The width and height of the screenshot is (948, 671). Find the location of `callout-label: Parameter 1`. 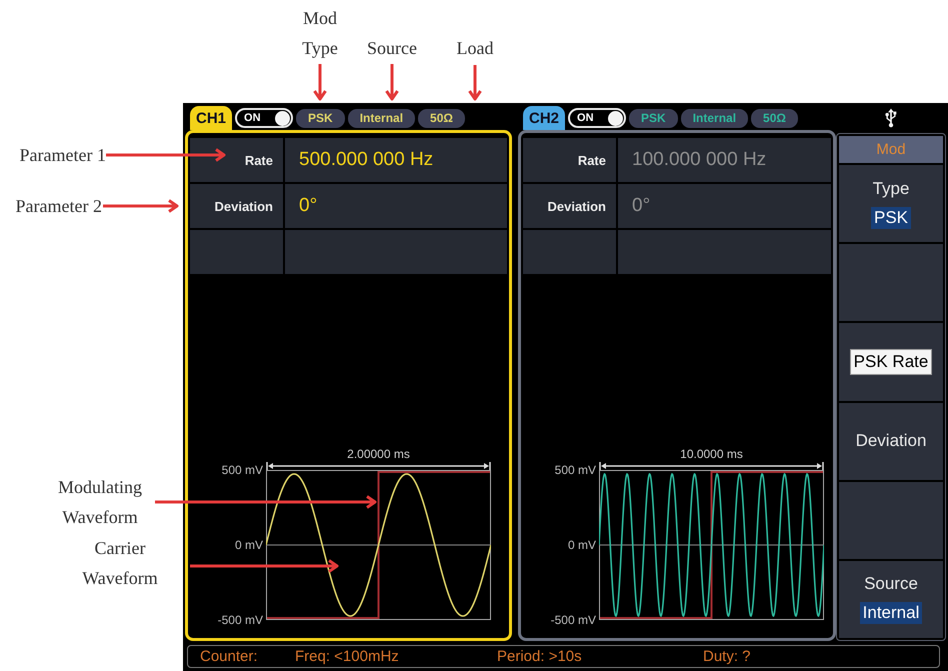

callout-label: Parameter 1 is located at coordinates (62, 155).